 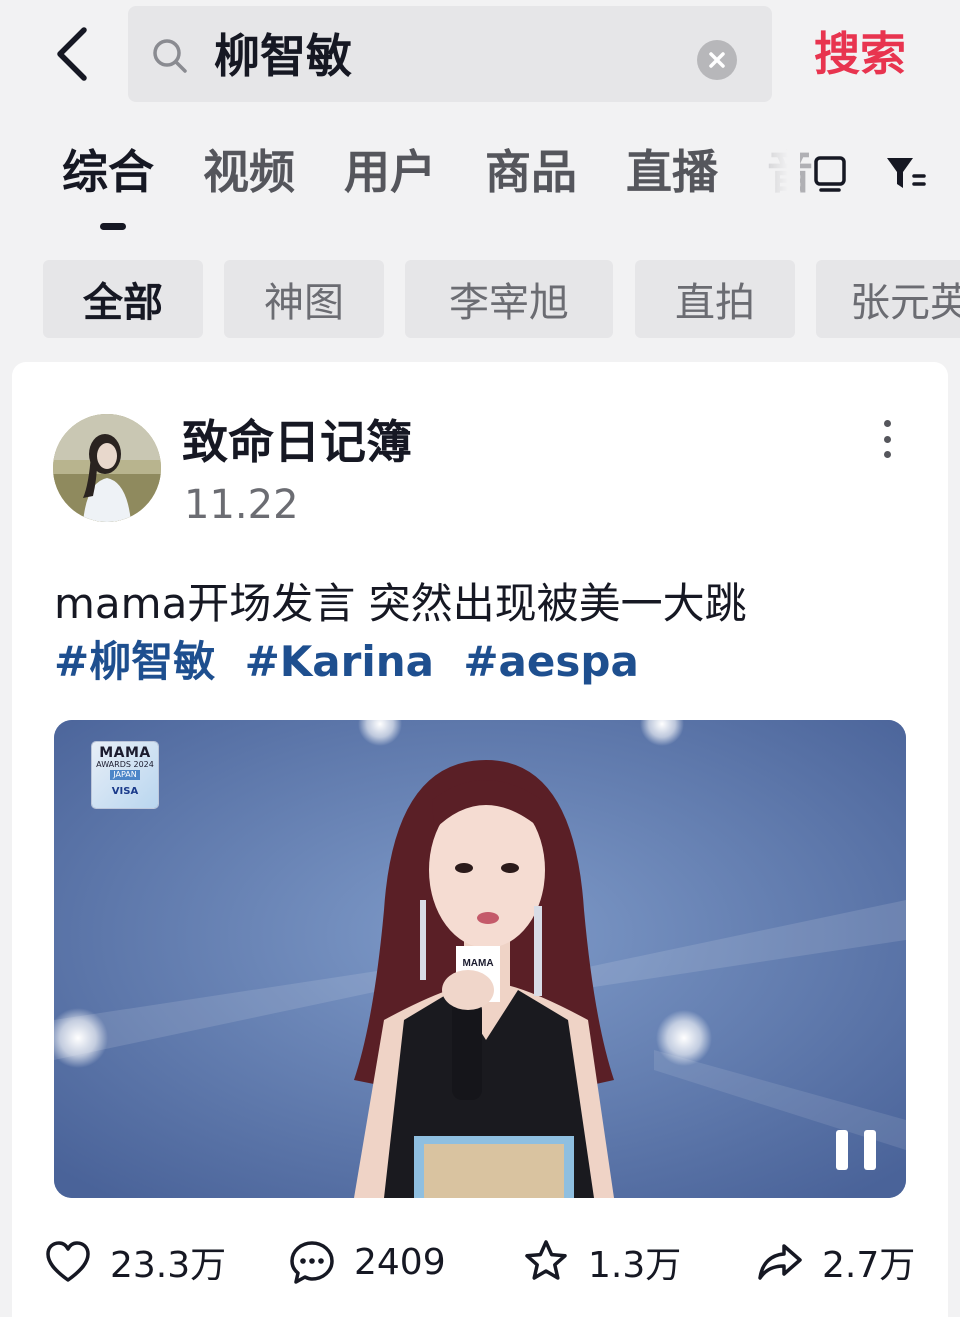 What do you see at coordinates (134, 661) in the screenshot?
I see `hashtag-link: #柳智敏` at bounding box center [134, 661].